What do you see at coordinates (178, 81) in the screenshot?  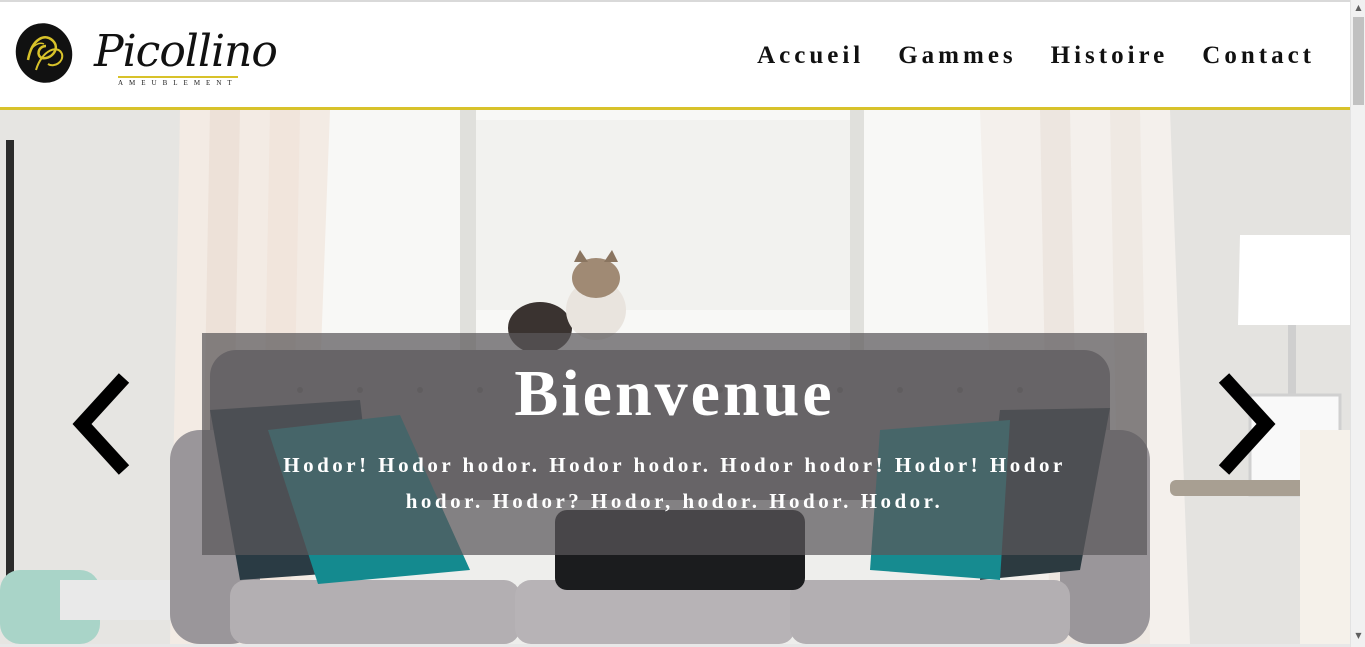 I see `brand-tagline: AMEUBLEMENT` at bounding box center [178, 81].